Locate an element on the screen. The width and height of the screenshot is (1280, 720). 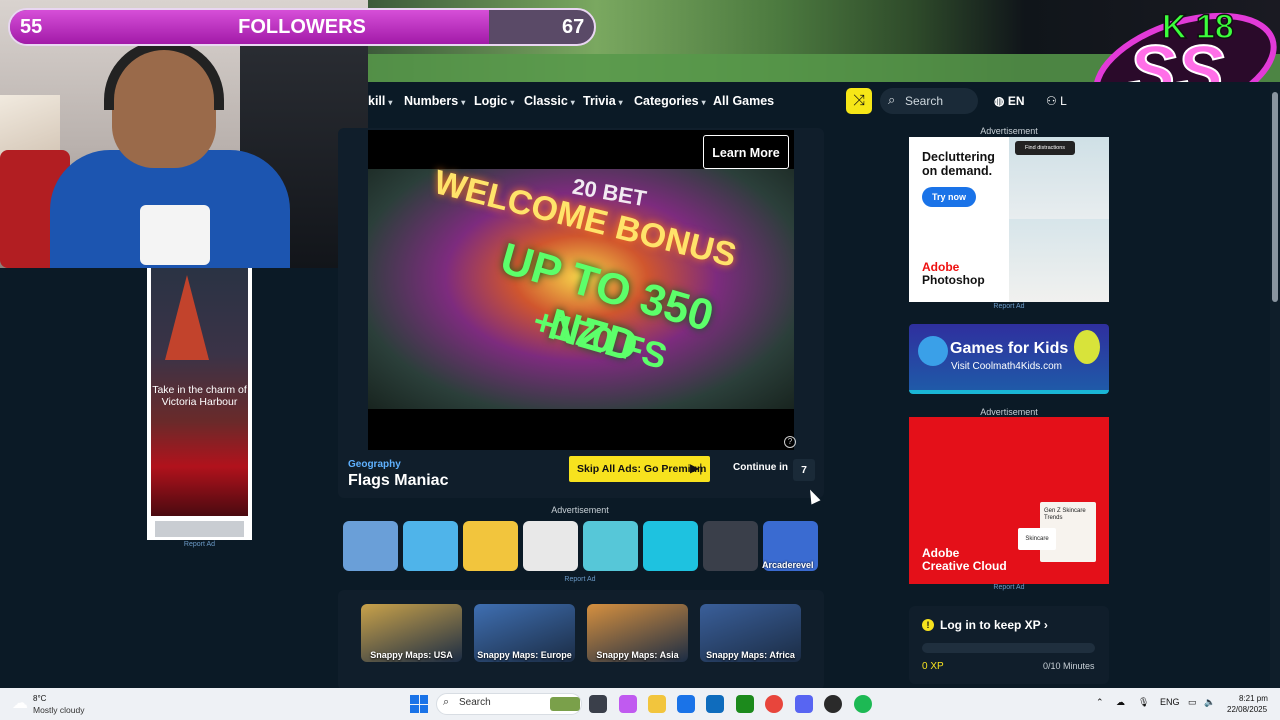
map-game-label: Snappy Maps: USA is located at coordinates (411, 655).